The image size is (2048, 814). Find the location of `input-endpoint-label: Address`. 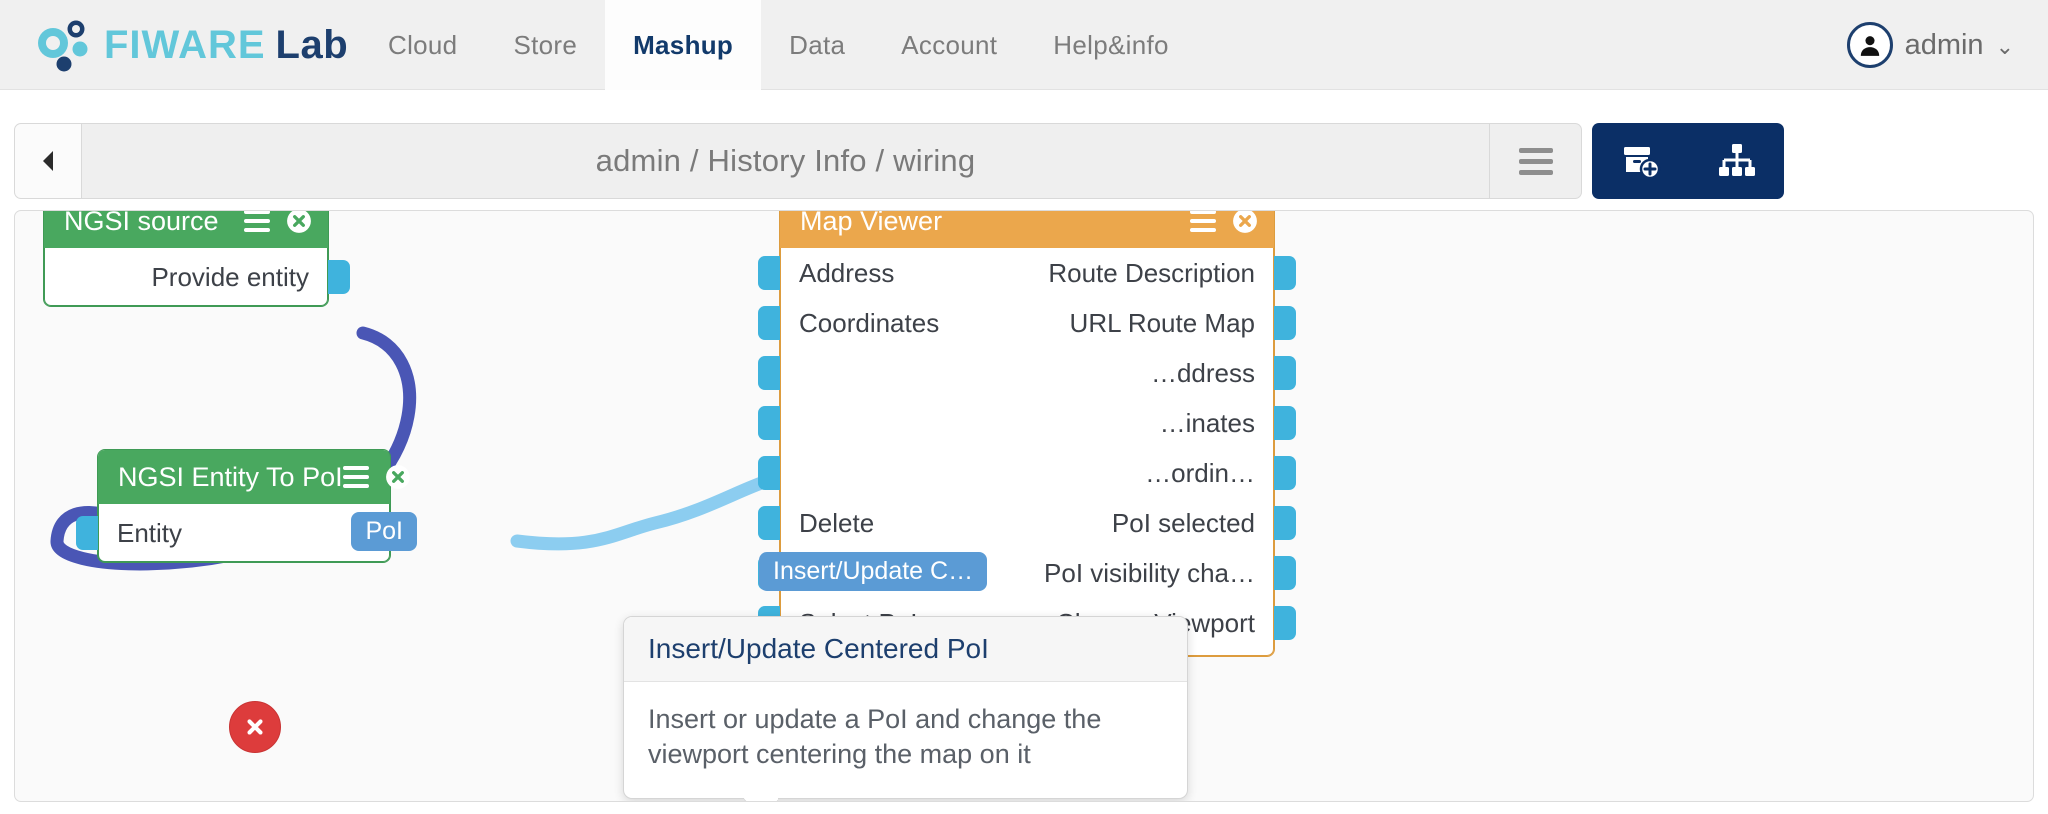

input-endpoint-label: Address is located at coordinates (847, 272).